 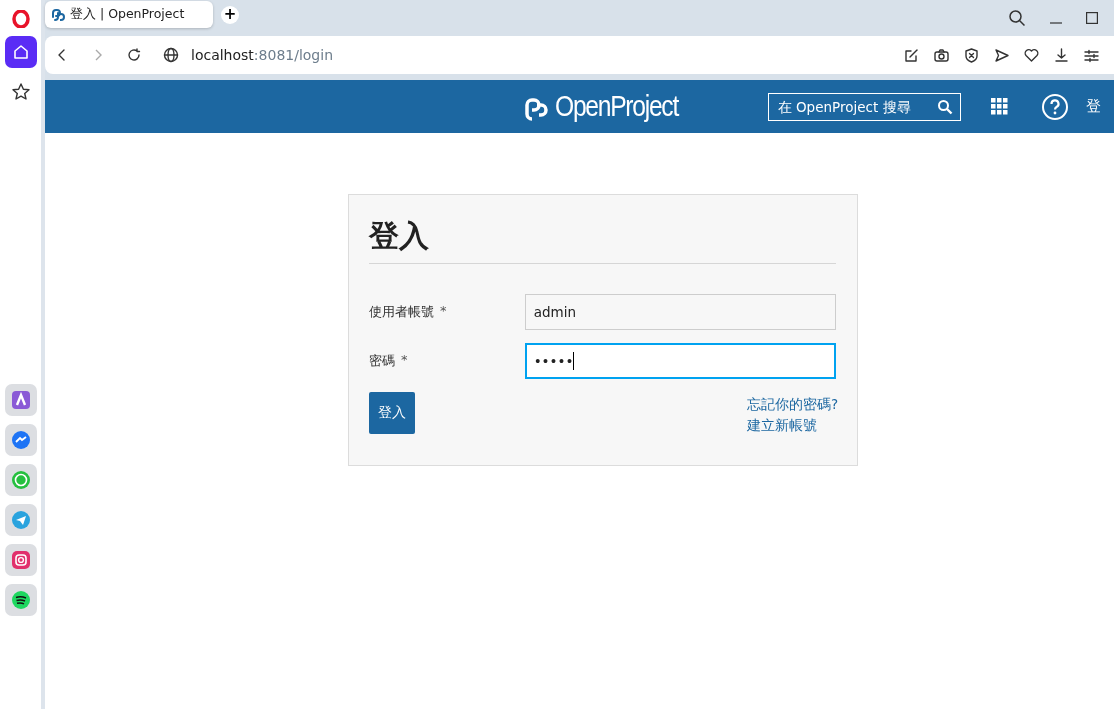 What do you see at coordinates (20, 600) in the screenshot?
I see `spotify-app-icon` at bounding box center [20, 600].